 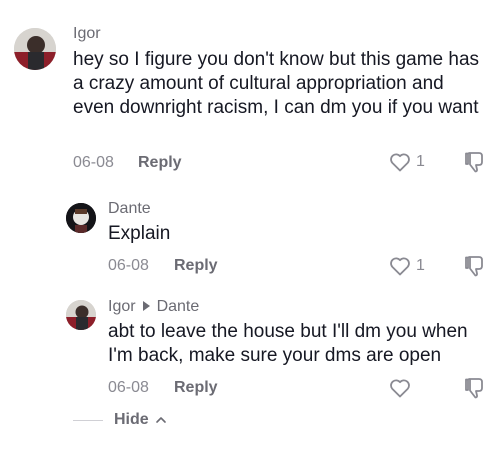 I want to click on like-button, so click(x=402, y=388).